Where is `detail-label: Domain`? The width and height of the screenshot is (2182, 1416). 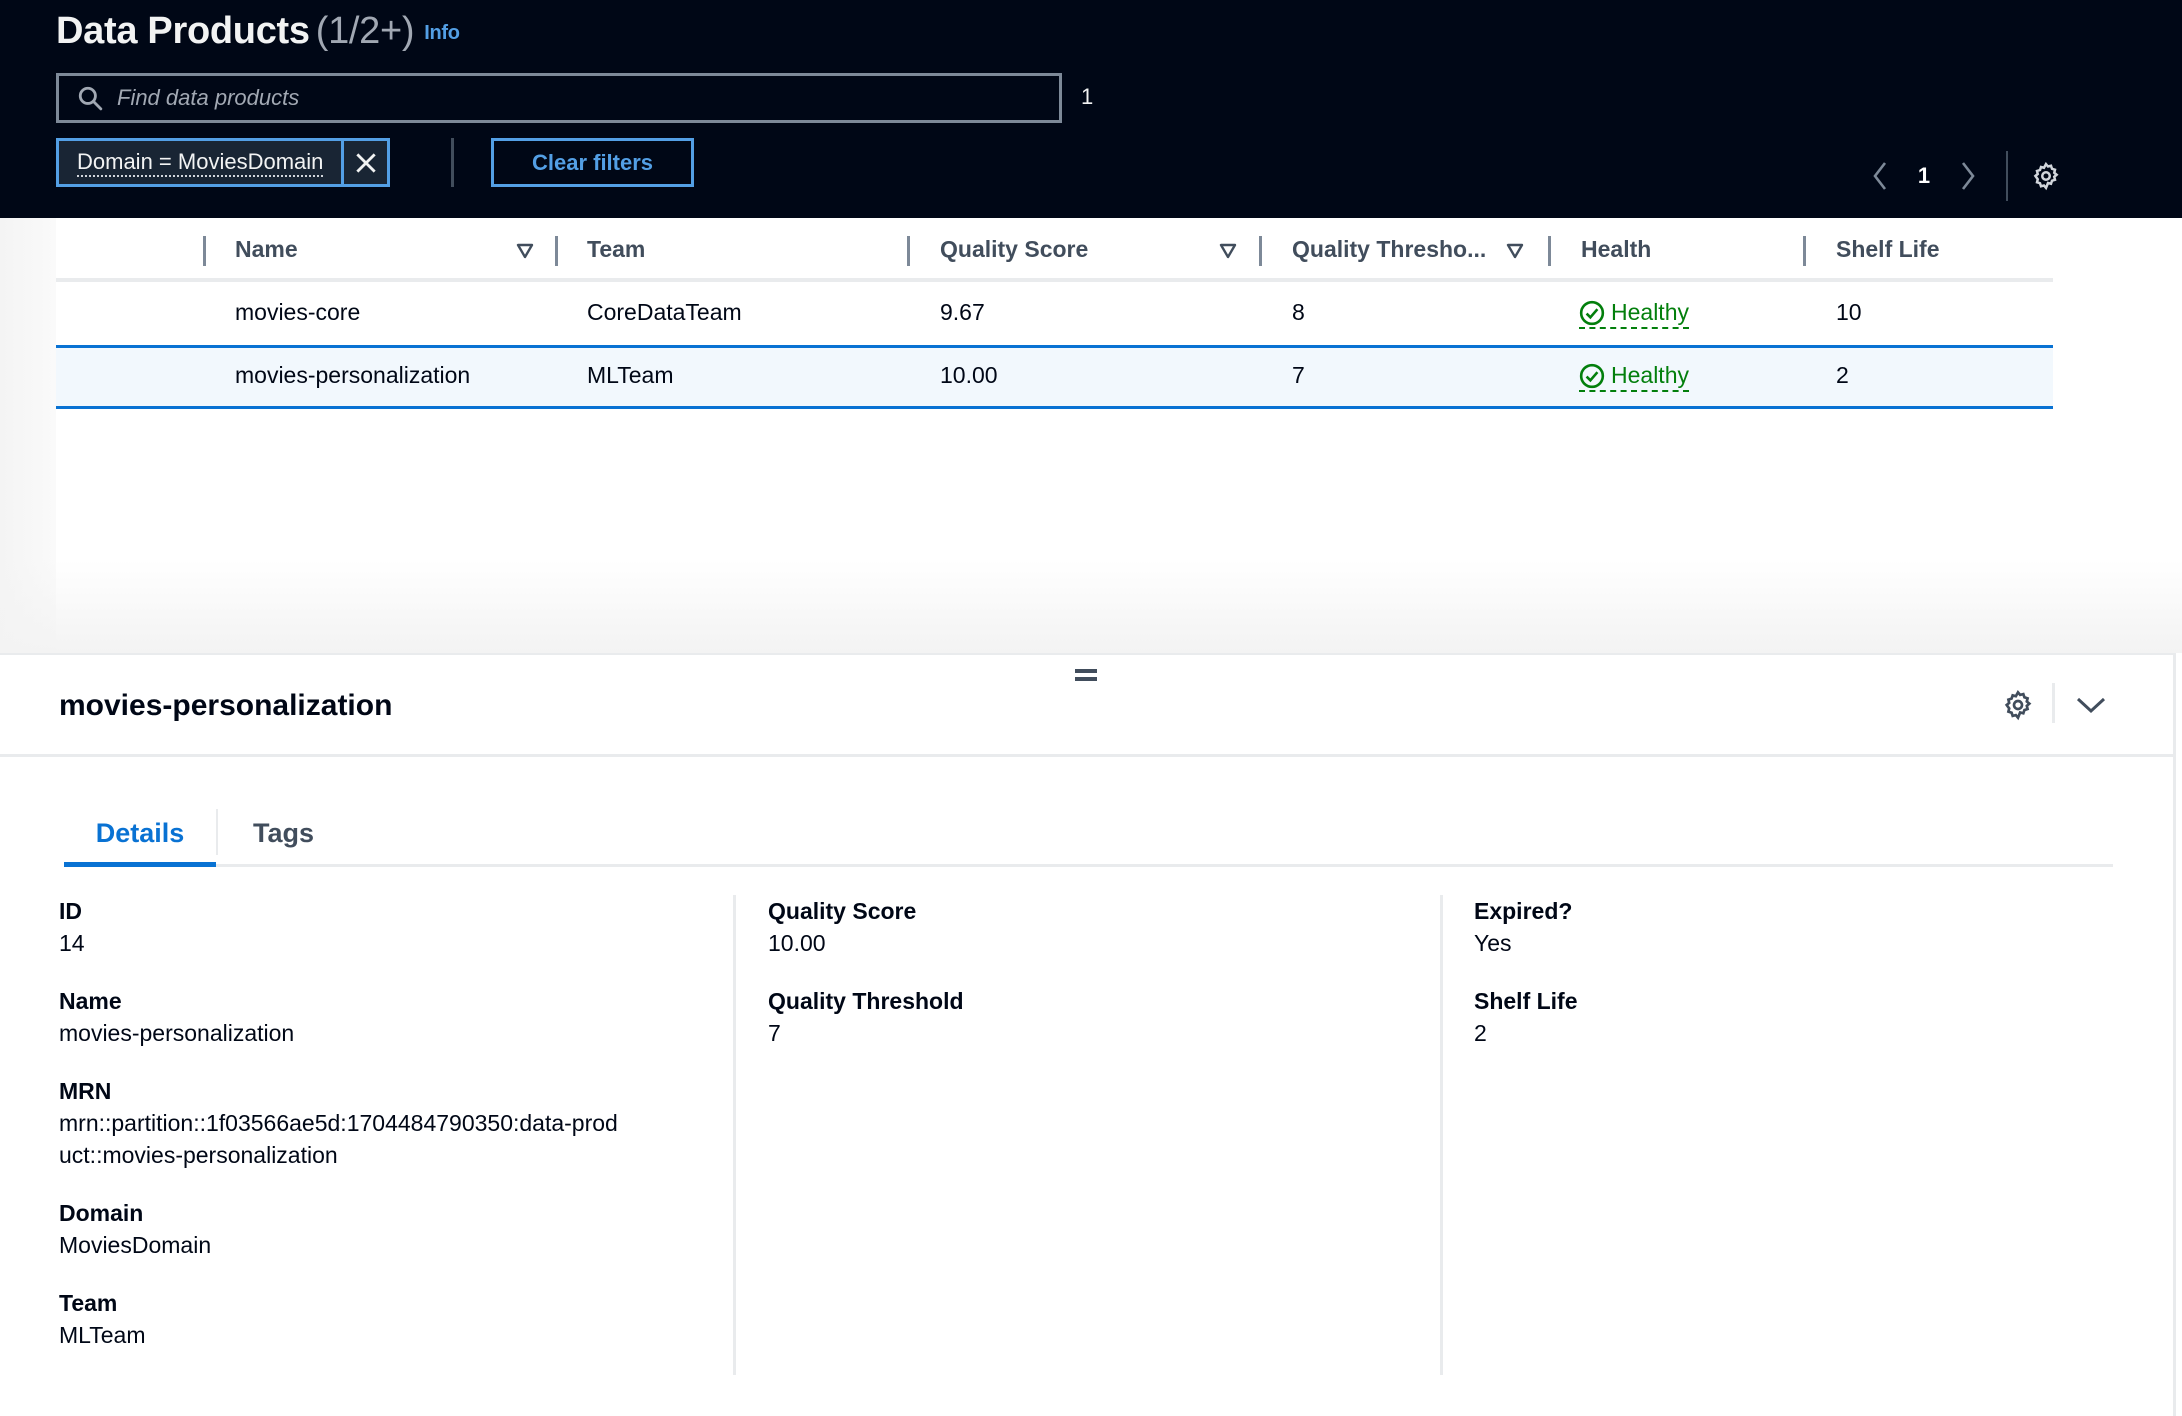 detail-label: Domain is located at coordinates (101, 1213).